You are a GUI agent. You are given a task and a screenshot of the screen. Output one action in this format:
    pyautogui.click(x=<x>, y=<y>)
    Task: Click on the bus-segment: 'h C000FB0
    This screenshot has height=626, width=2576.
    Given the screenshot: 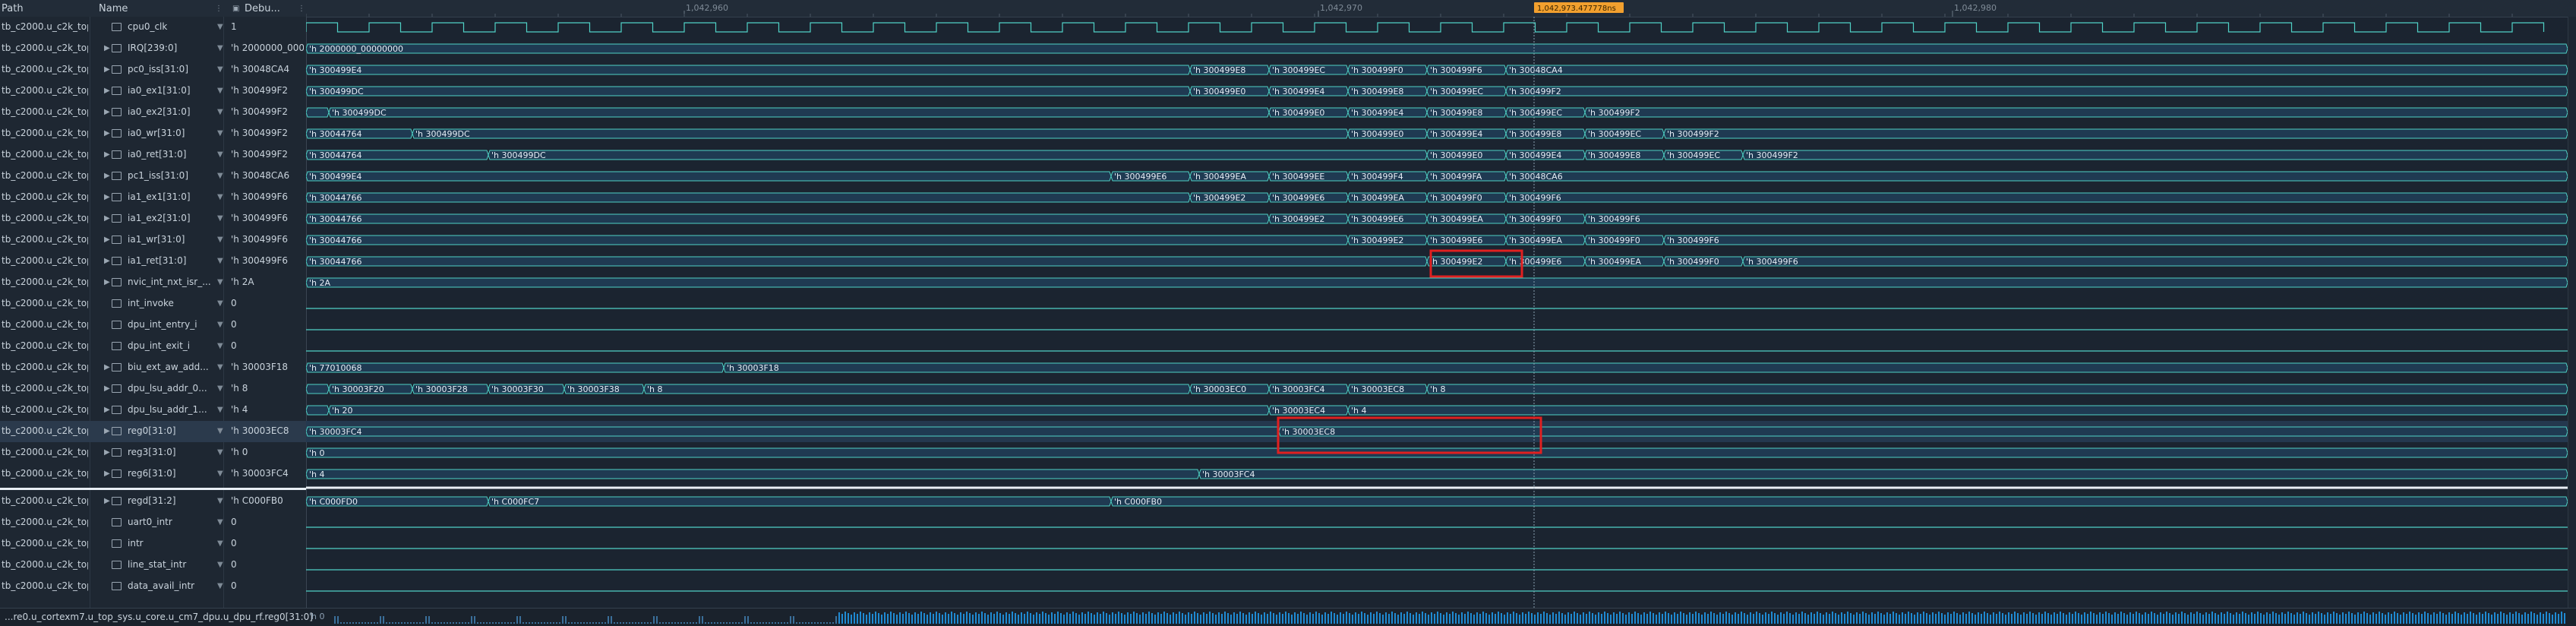 What is the action you would take?
    pyautogui.click(x=1839, y=502)
    